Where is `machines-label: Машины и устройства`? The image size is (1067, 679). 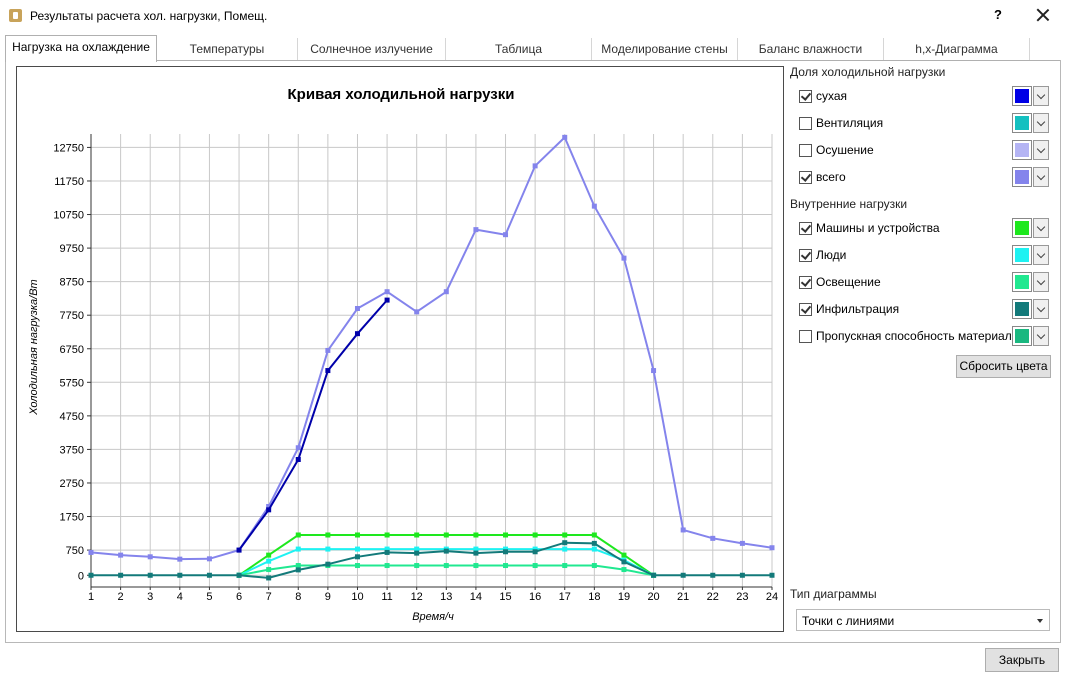
machines-label: Машины и устройства is located at coordinates (878, 228).